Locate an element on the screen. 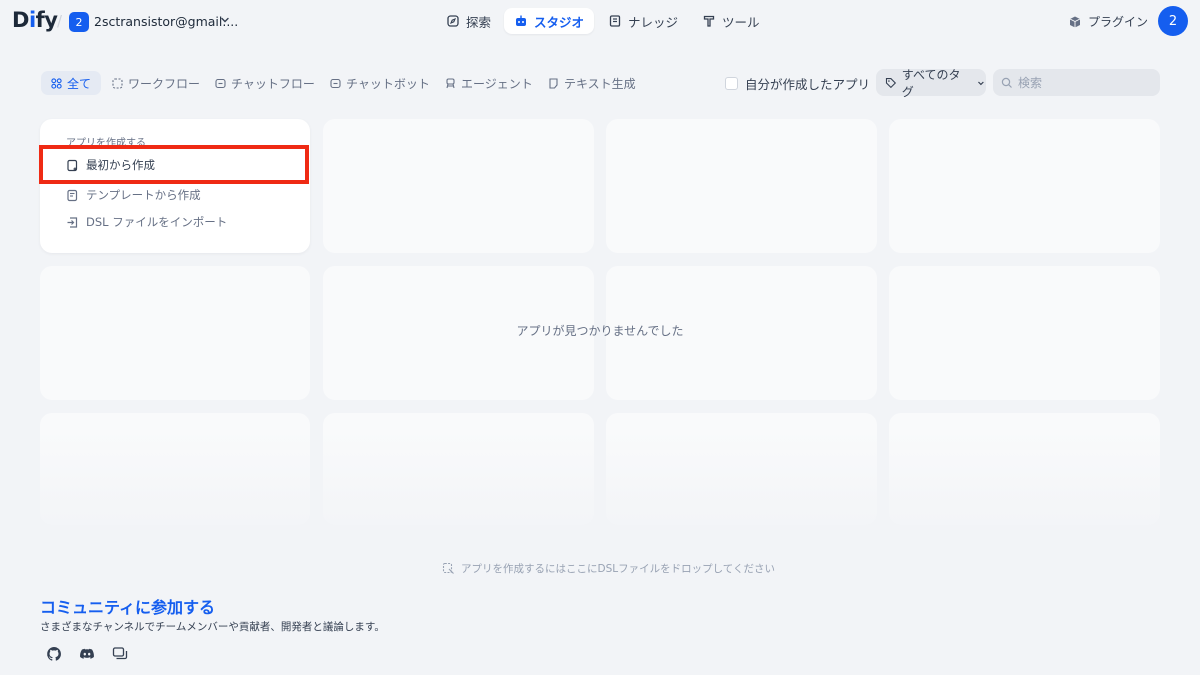  tag-filter-select: すべてのタグ is located at coordinates (931, 83).